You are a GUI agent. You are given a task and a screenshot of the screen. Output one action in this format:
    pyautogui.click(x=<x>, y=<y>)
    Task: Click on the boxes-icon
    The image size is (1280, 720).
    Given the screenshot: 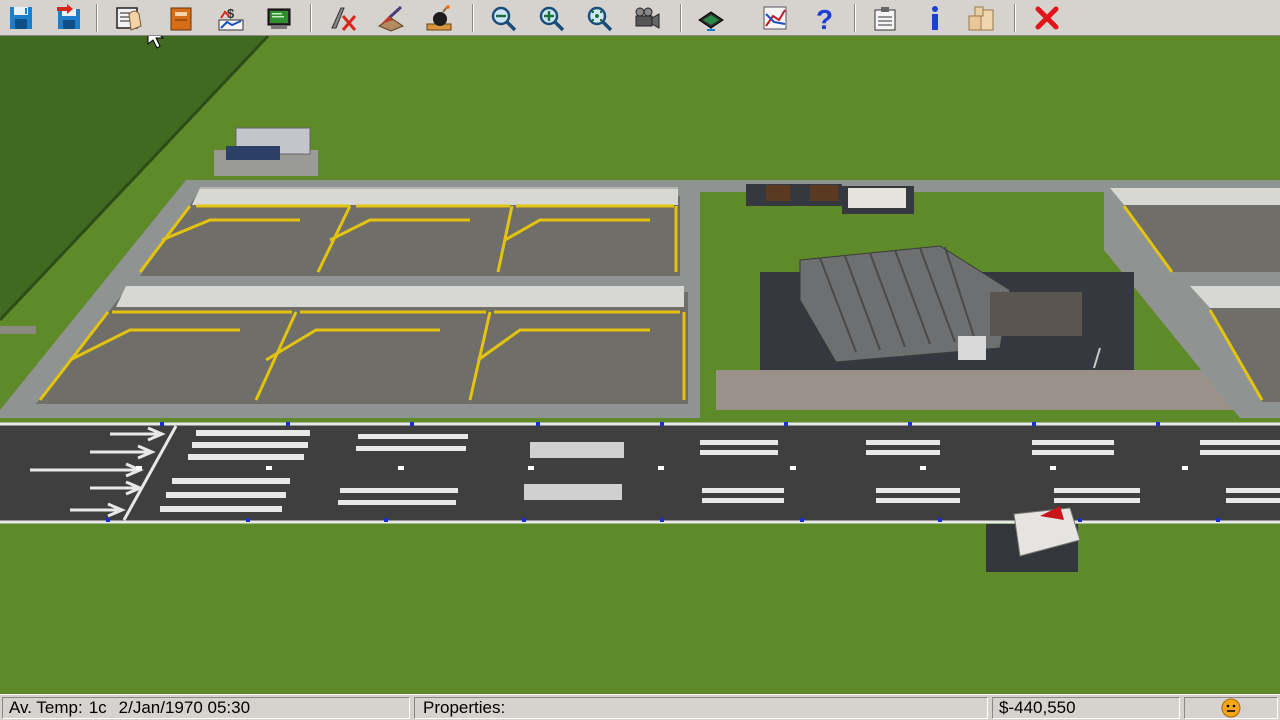 What is the action you would take?
    pyautogui.click(x=981, y=18)
    